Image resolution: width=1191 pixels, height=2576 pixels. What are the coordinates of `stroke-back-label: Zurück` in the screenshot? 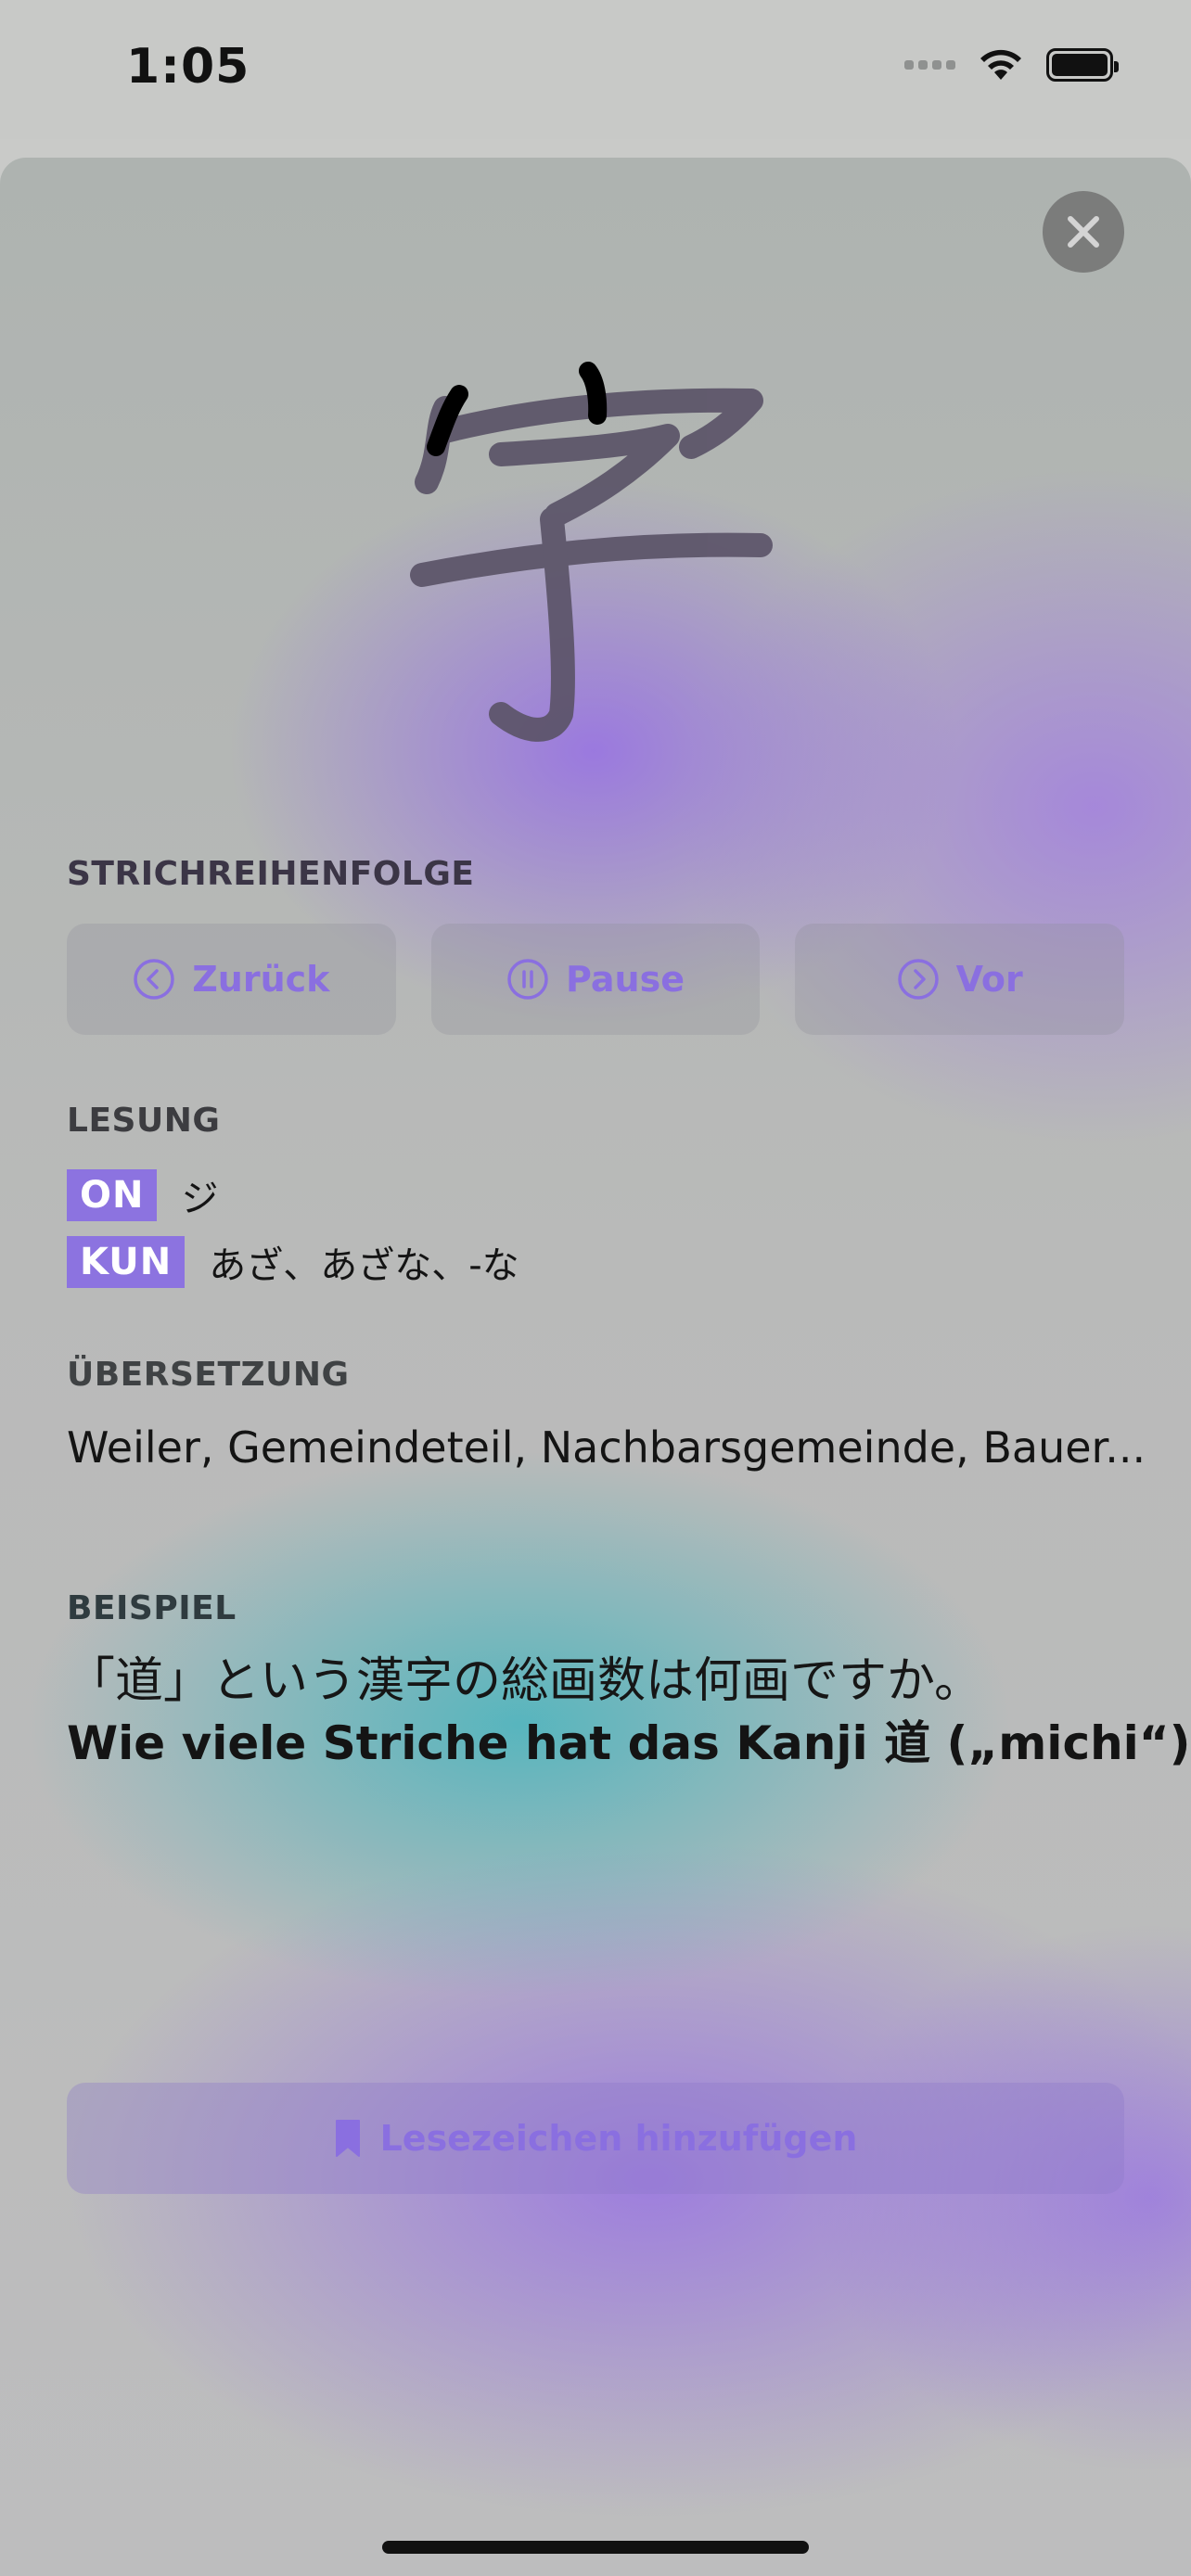 It's located at (261, 979).